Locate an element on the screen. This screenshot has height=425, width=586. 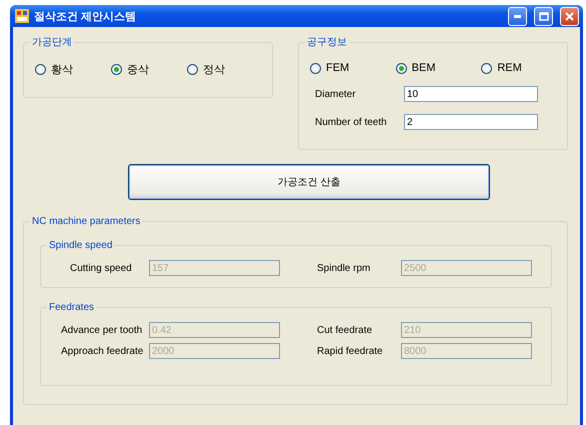
text-field: 10 is located at coordinates (471, 94).